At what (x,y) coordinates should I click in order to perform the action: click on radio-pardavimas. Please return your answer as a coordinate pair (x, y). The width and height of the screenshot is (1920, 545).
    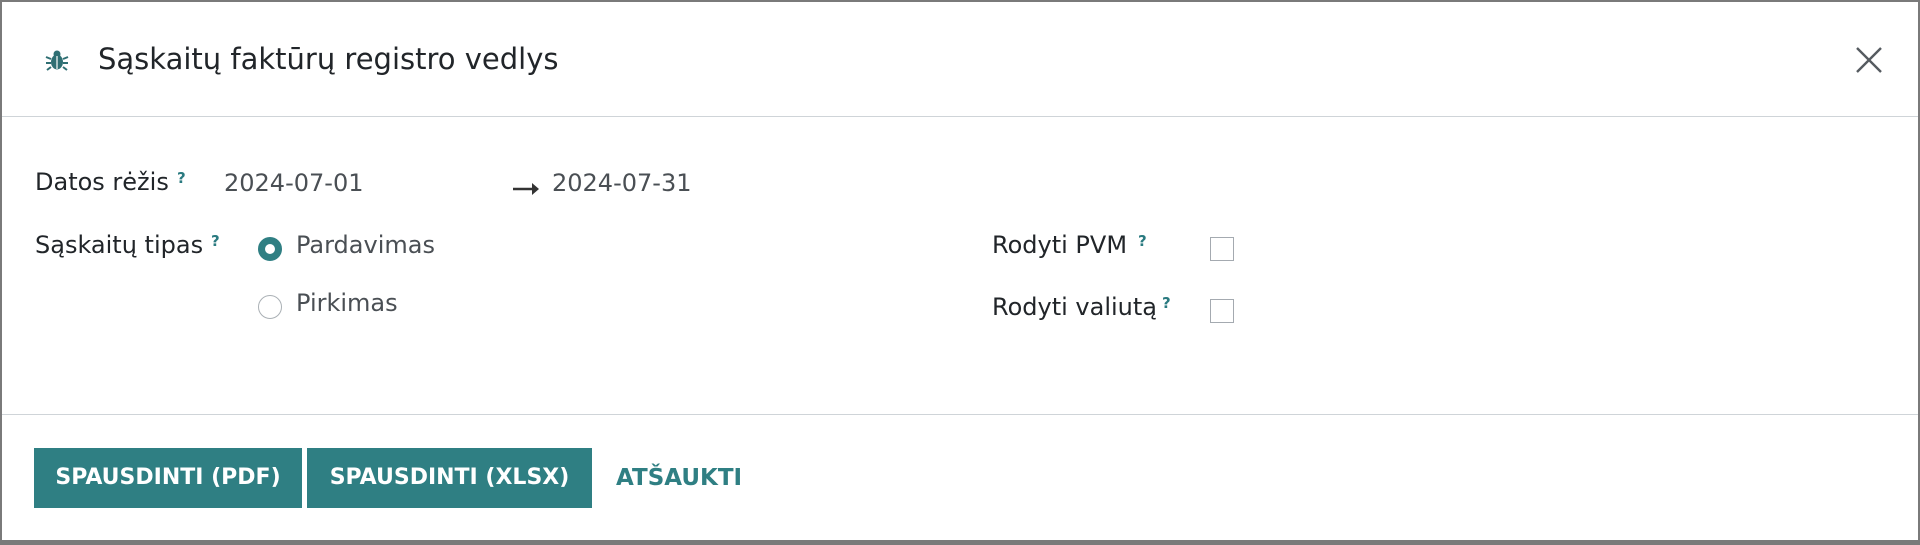
    Looking at the image, I should click on (270, 249).